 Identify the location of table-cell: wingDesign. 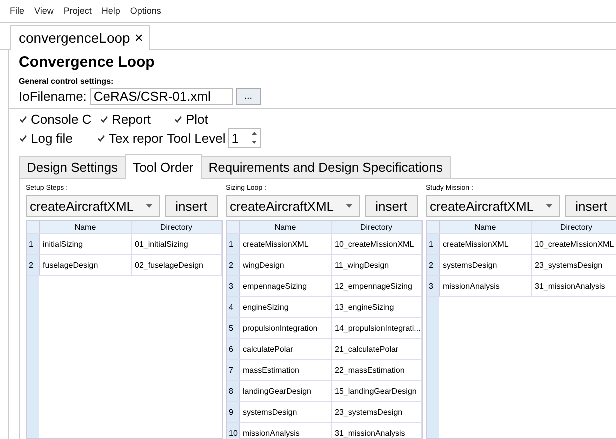
(286, 265).